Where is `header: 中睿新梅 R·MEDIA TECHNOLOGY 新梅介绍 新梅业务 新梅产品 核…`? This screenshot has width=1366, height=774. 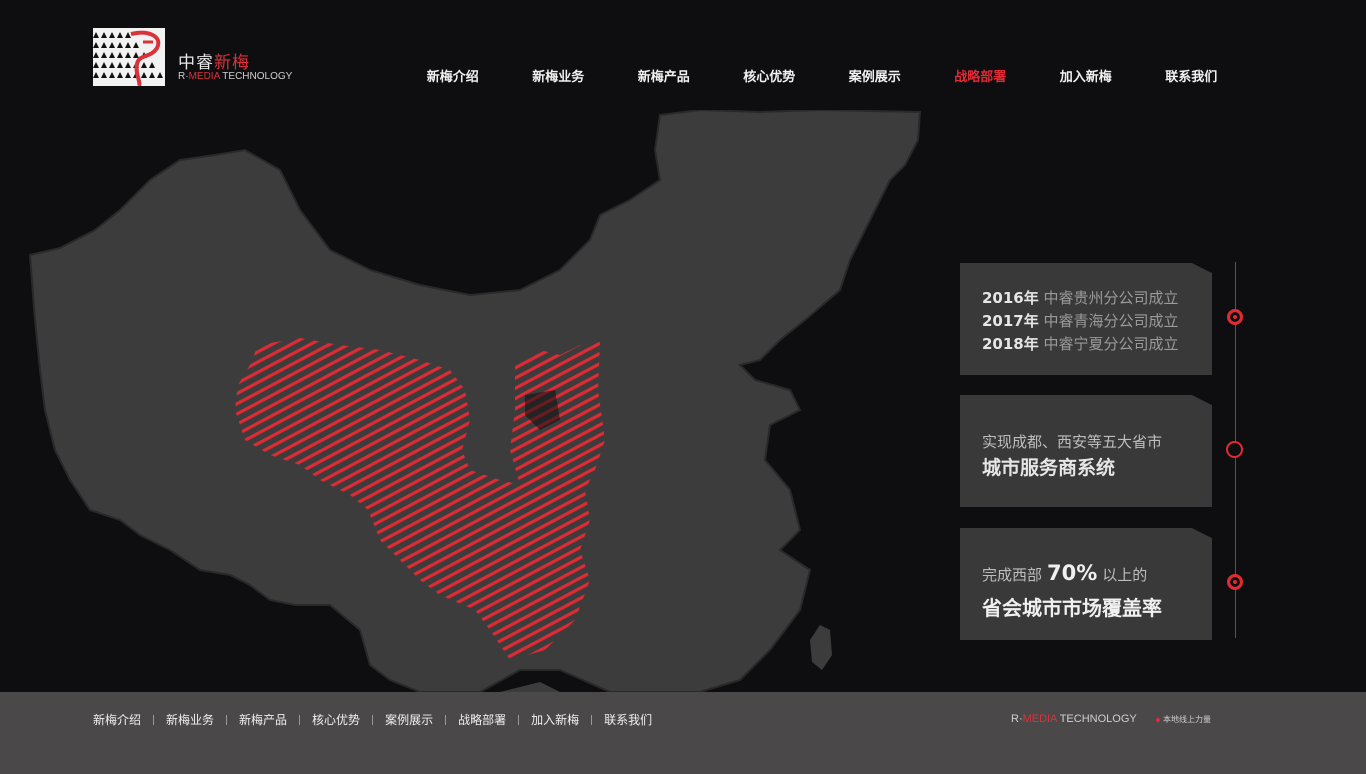 header: 中睿新梅 R·MEDIA TECHNOLOGY 新梅介绍 新梅业务 新梅产品 核… is located at coordinates (683, 56).